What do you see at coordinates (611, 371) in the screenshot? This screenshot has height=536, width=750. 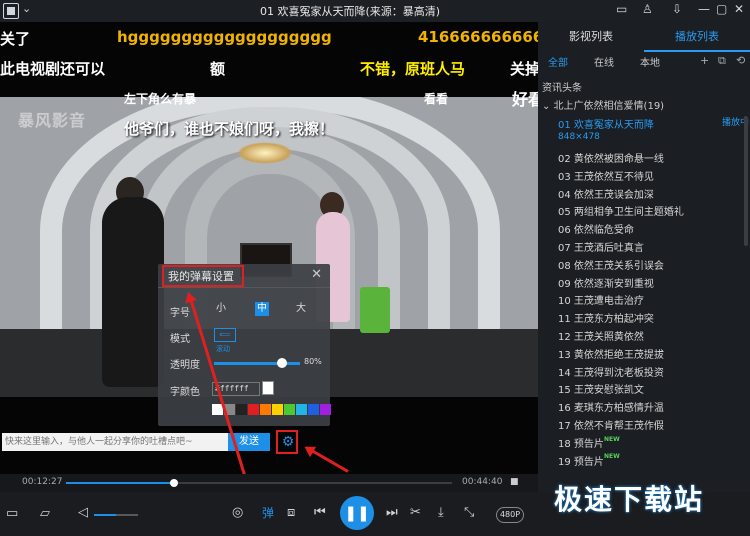 I see `playlist-item: 14 王茂得到沈老板投资` at bounding box center [611, 371].